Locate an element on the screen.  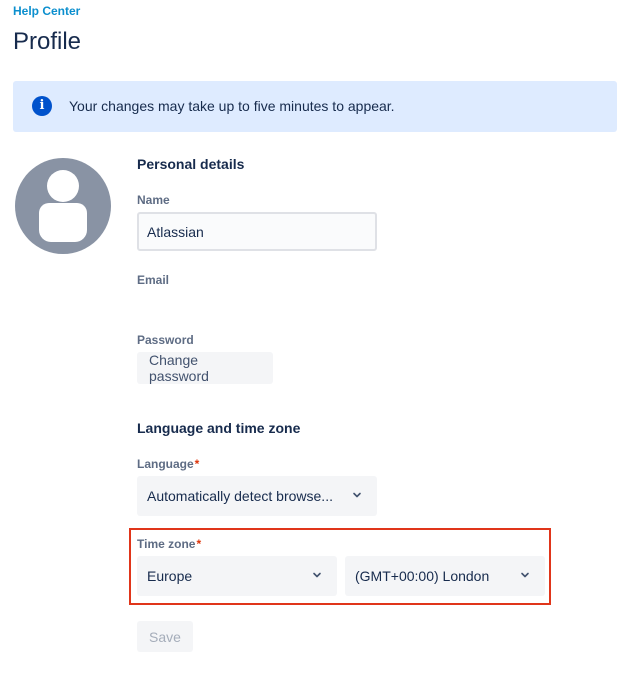
page-title: Profile is located at coordinates (47, 41).